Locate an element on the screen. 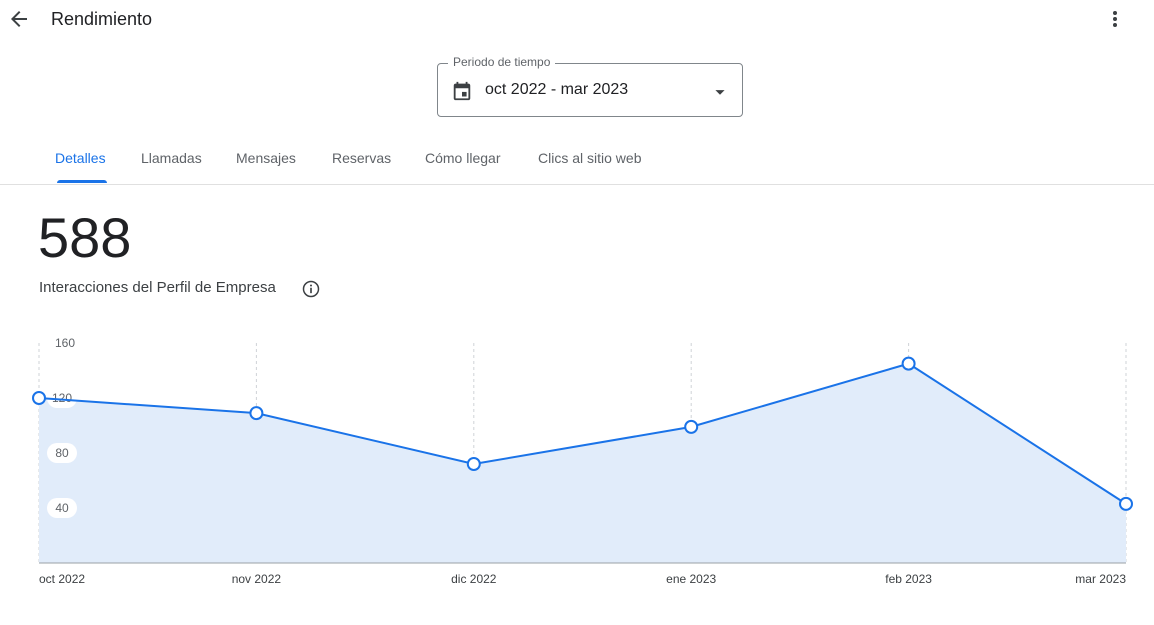 This screenshot has height=625, width=1154. x-tick-label: nov 2022 is located at coordinates (257, 579).